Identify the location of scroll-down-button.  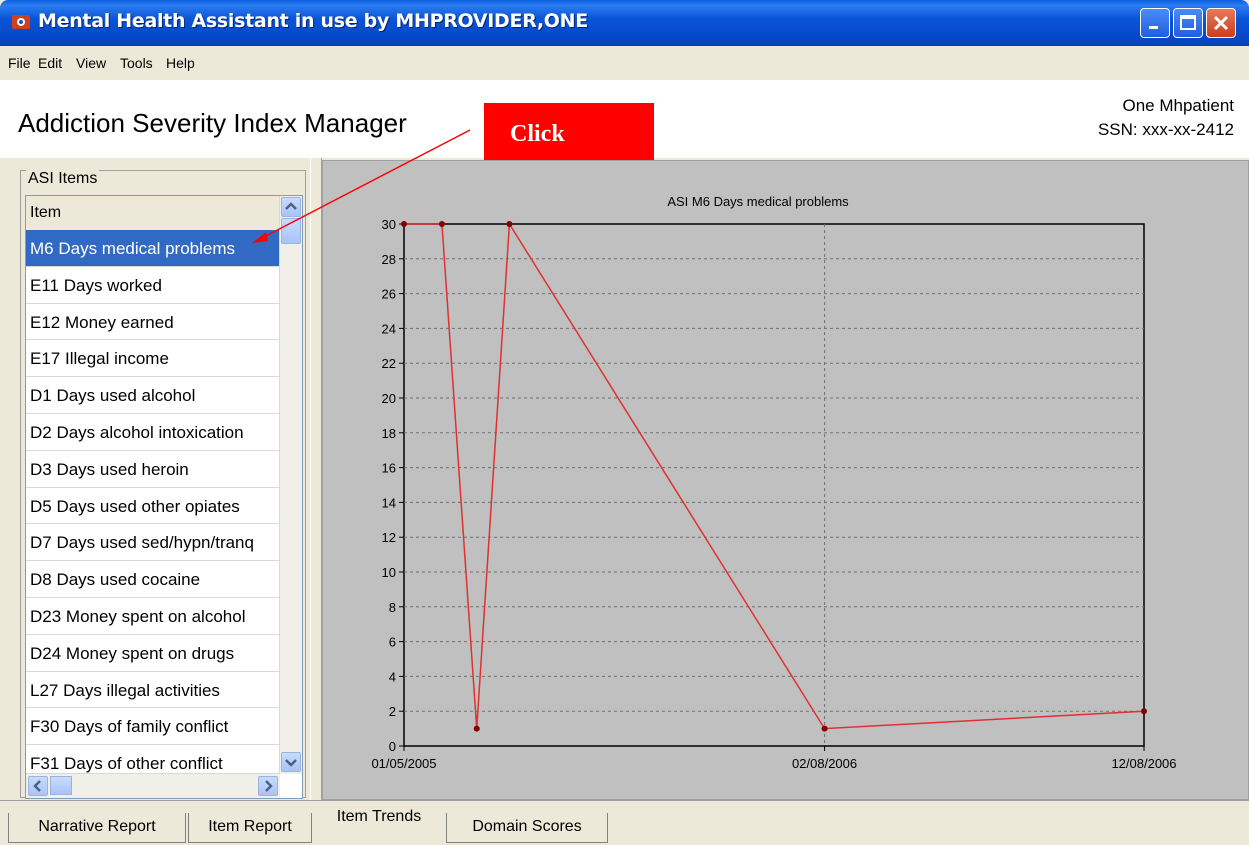
(291, 762).